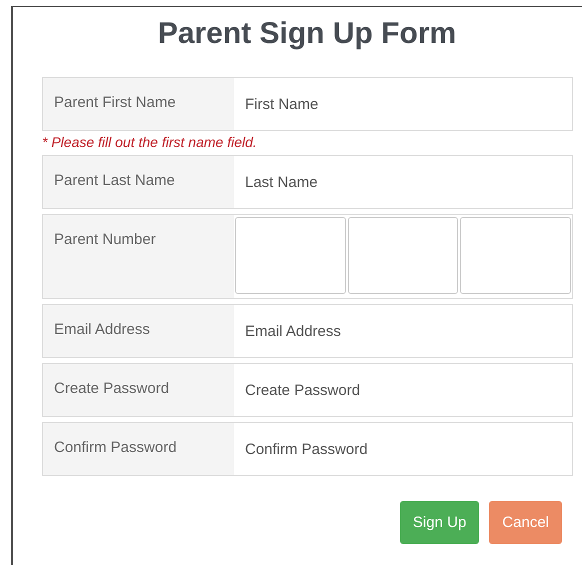 This screenshot has width=582, height=565. Describe the element at coordinates (138, 256) in the screenshot. I see `field-label: Parent Number` at that location.